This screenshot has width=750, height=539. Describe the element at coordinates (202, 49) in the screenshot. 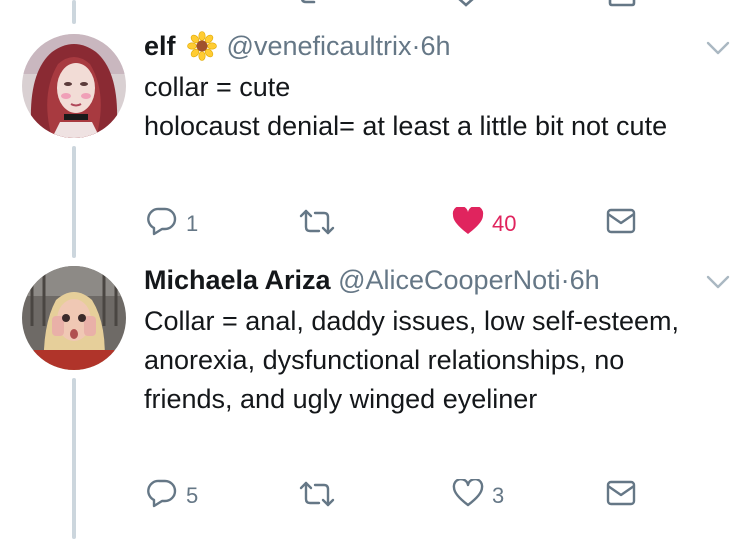

I see `sunflower-emoji` at that location.